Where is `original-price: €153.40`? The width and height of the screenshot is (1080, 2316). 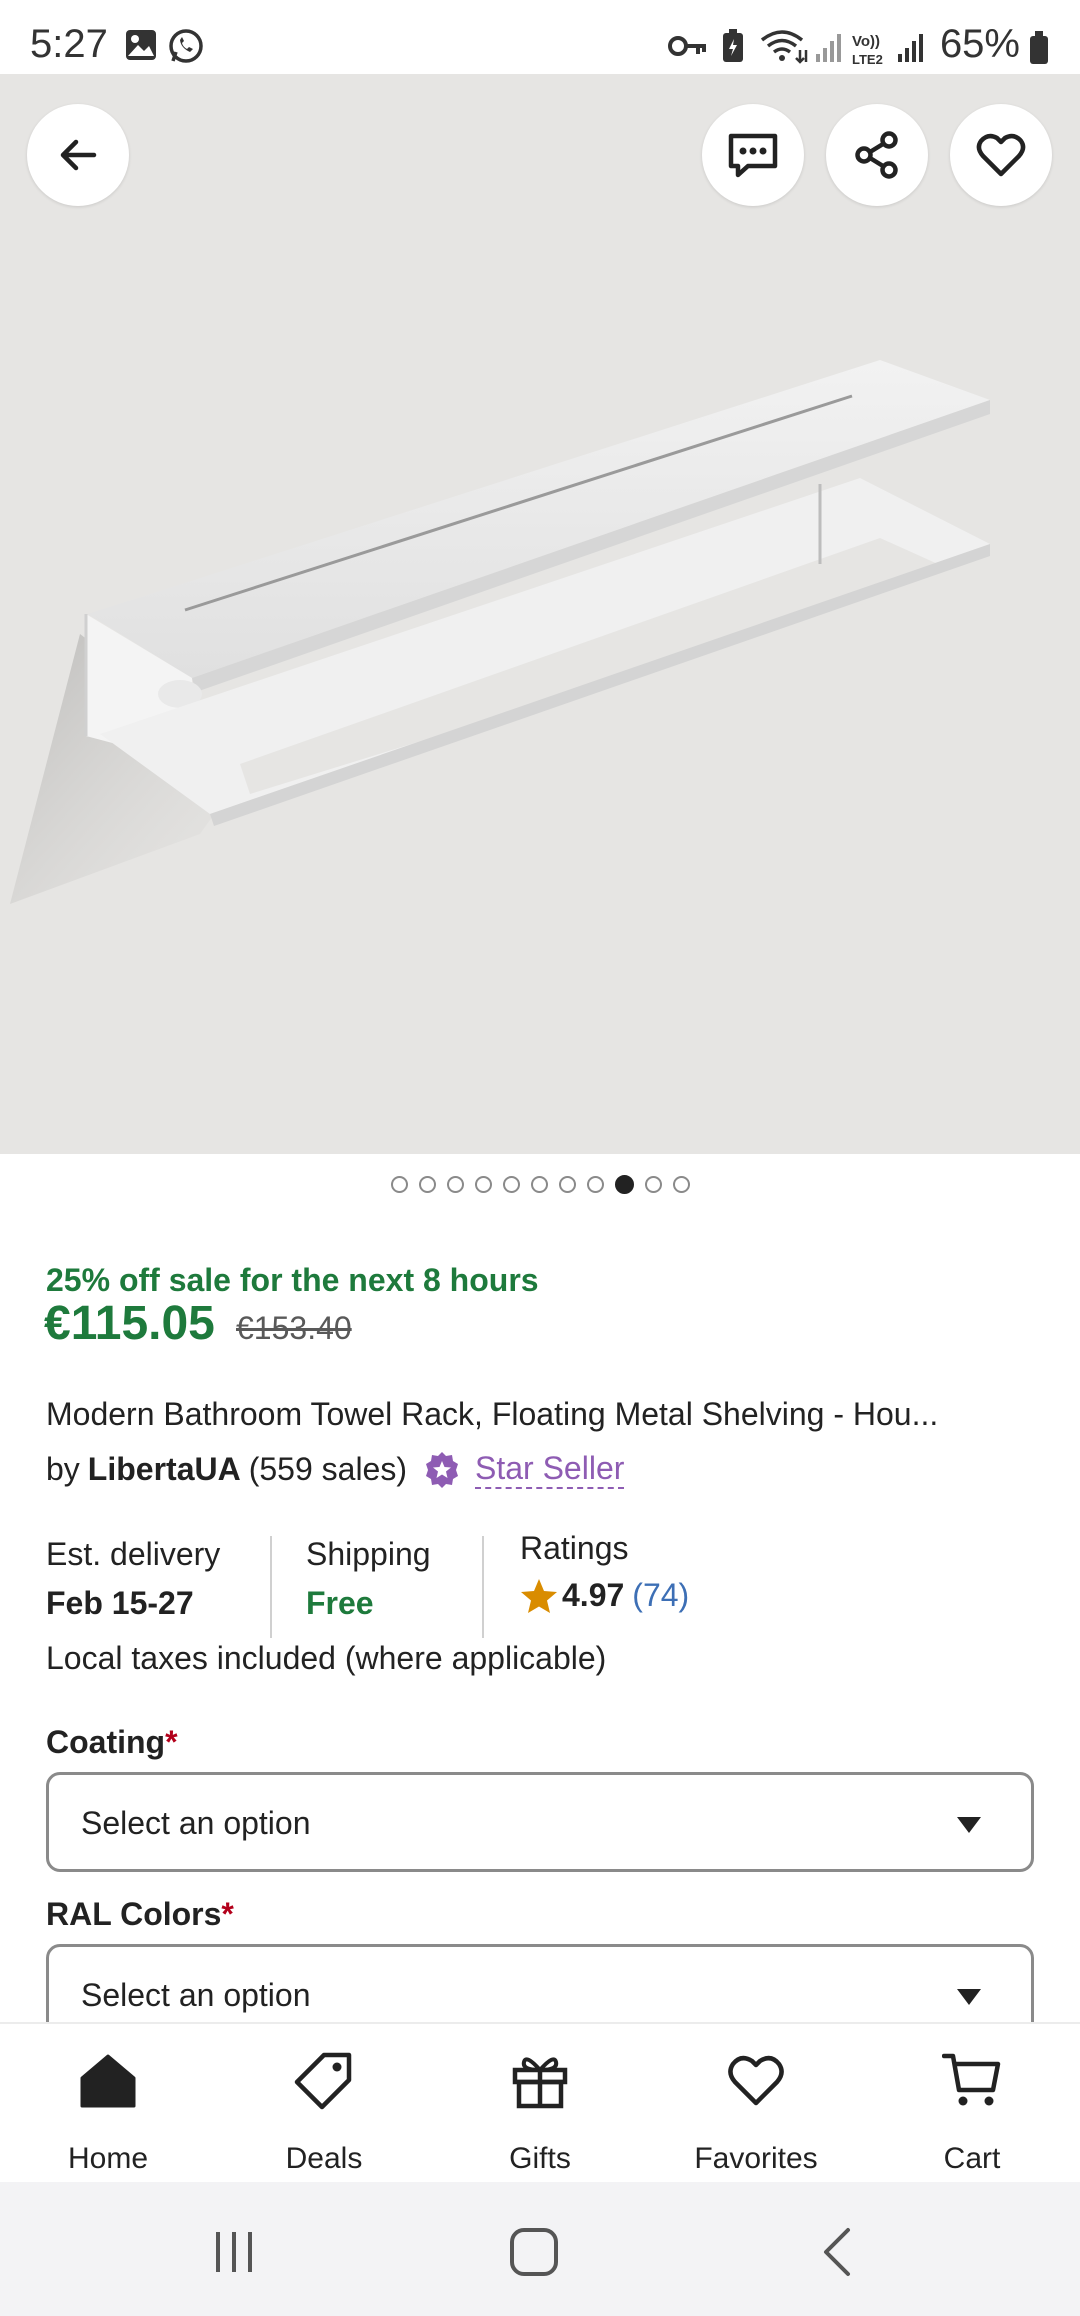 original-price: €153.40 is located at coordinates (294, 1328).